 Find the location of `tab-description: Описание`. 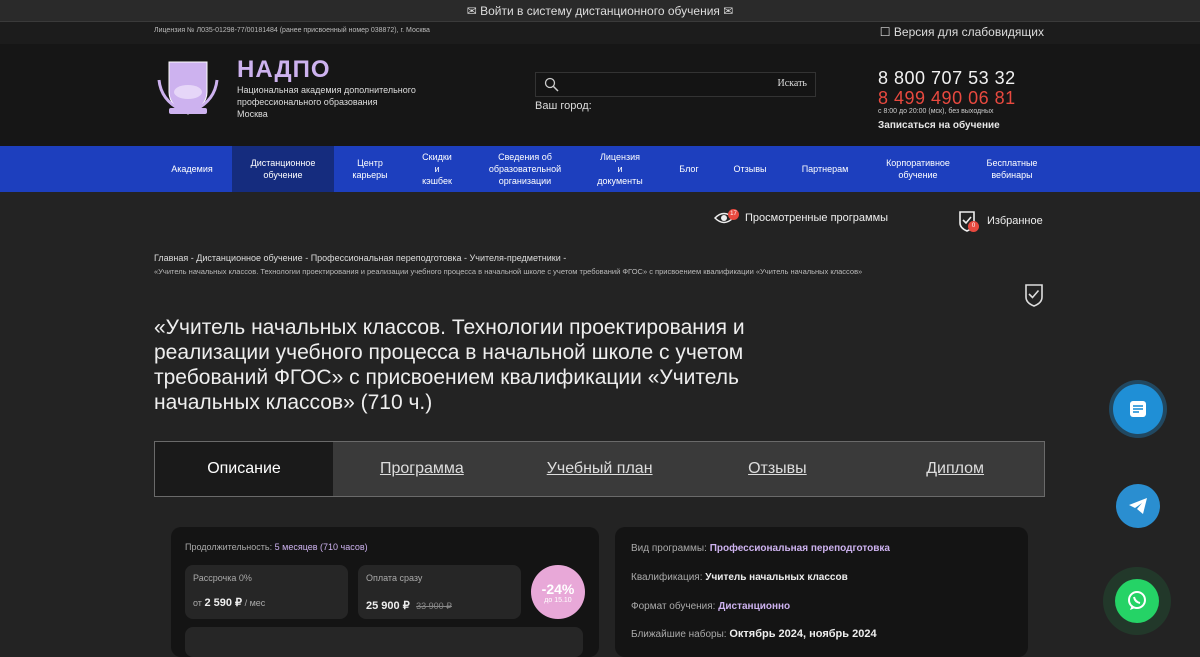

tab-description: Описание is located at coordinates (244, 469).